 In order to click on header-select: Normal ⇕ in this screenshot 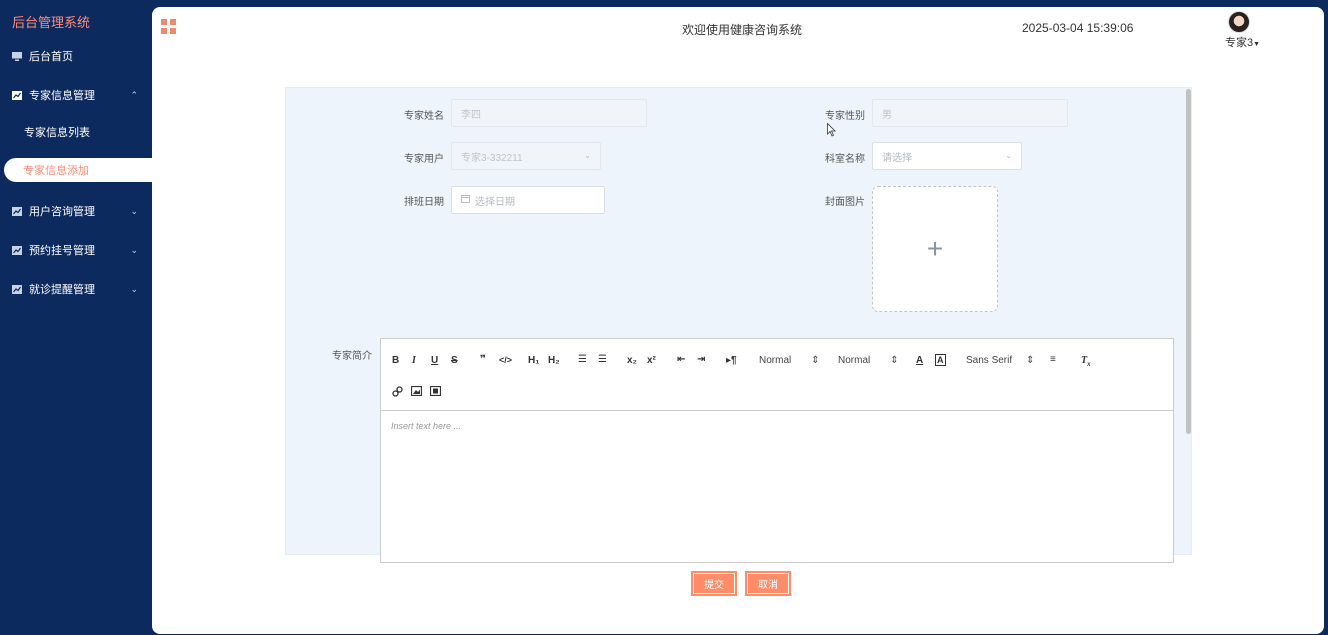, I will do `click(789, 360)`.